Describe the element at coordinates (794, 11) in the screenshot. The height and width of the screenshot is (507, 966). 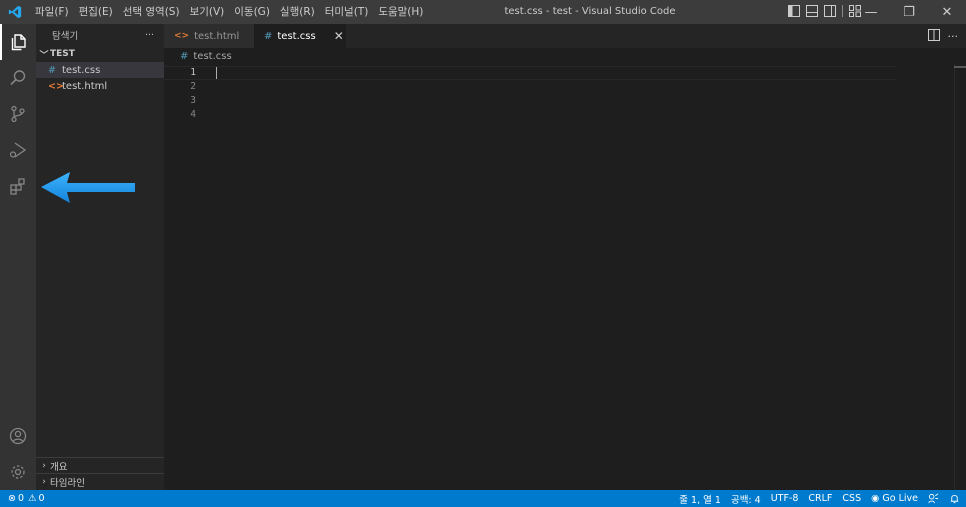
I see `toggle-primary-sidebar-icon` at that location.